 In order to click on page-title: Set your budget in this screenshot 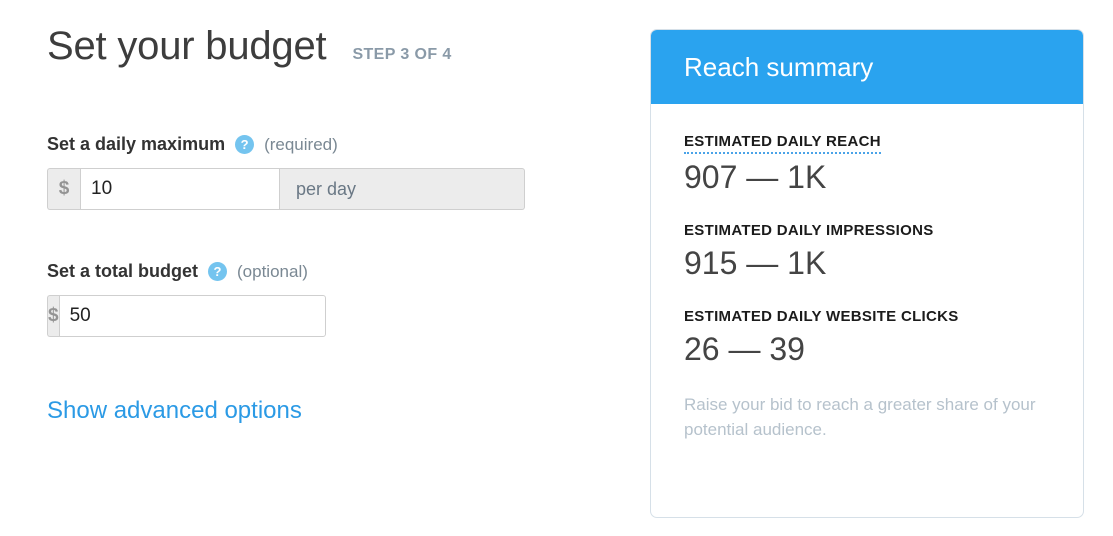, I will do `click(187, 46)`.